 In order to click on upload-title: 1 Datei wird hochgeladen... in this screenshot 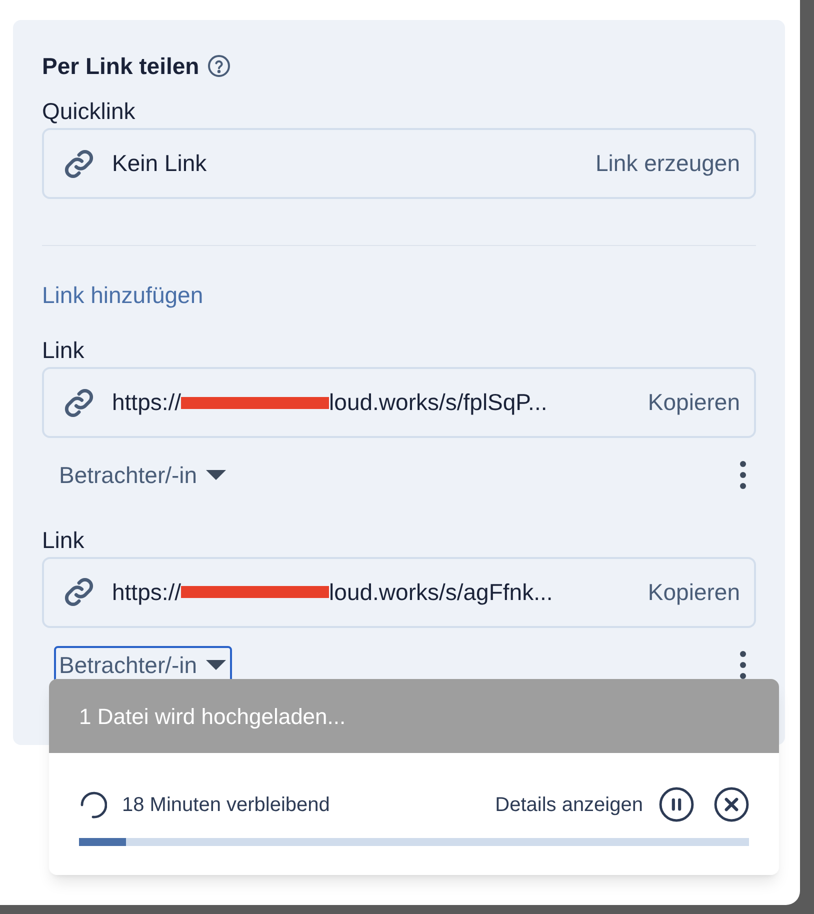, I will do `click(212, 716)`.